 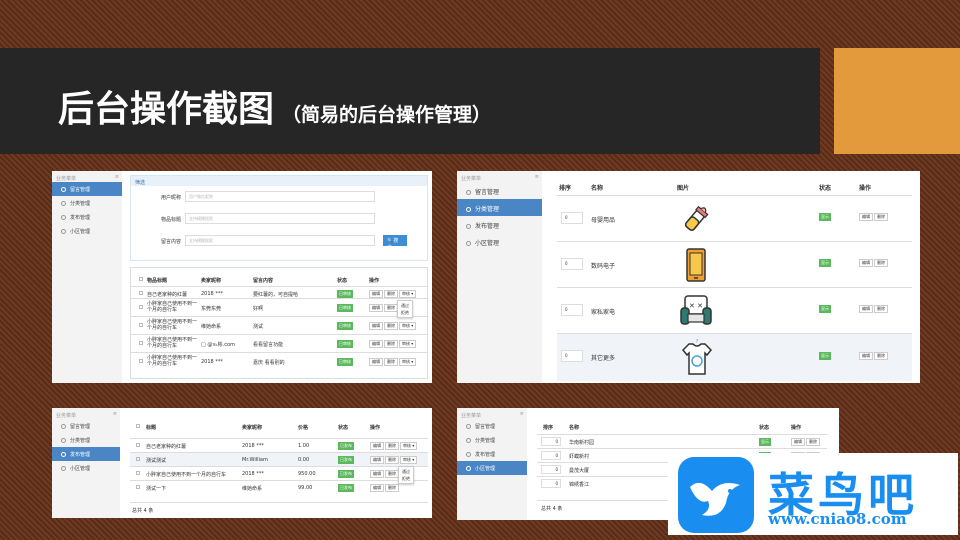 What do you see at coordinates (734, 357) in the screenshot?
I see `table-row: 0 其它更多 ? 显示 编辑 删除` at bounding box center [734, 357].